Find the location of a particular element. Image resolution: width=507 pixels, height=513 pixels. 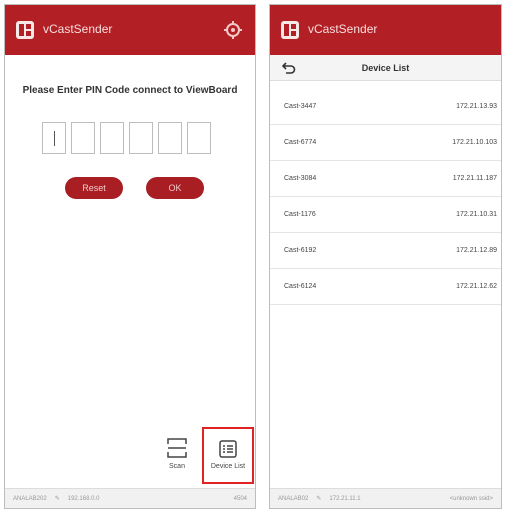

device-row: Cast-3447 172.21.13.93 is located at coordinates (385, 107).